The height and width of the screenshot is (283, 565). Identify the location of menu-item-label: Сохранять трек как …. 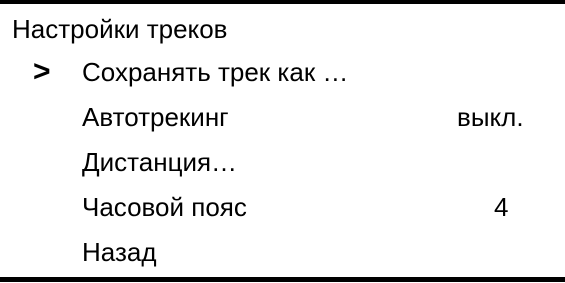
(215, 72).